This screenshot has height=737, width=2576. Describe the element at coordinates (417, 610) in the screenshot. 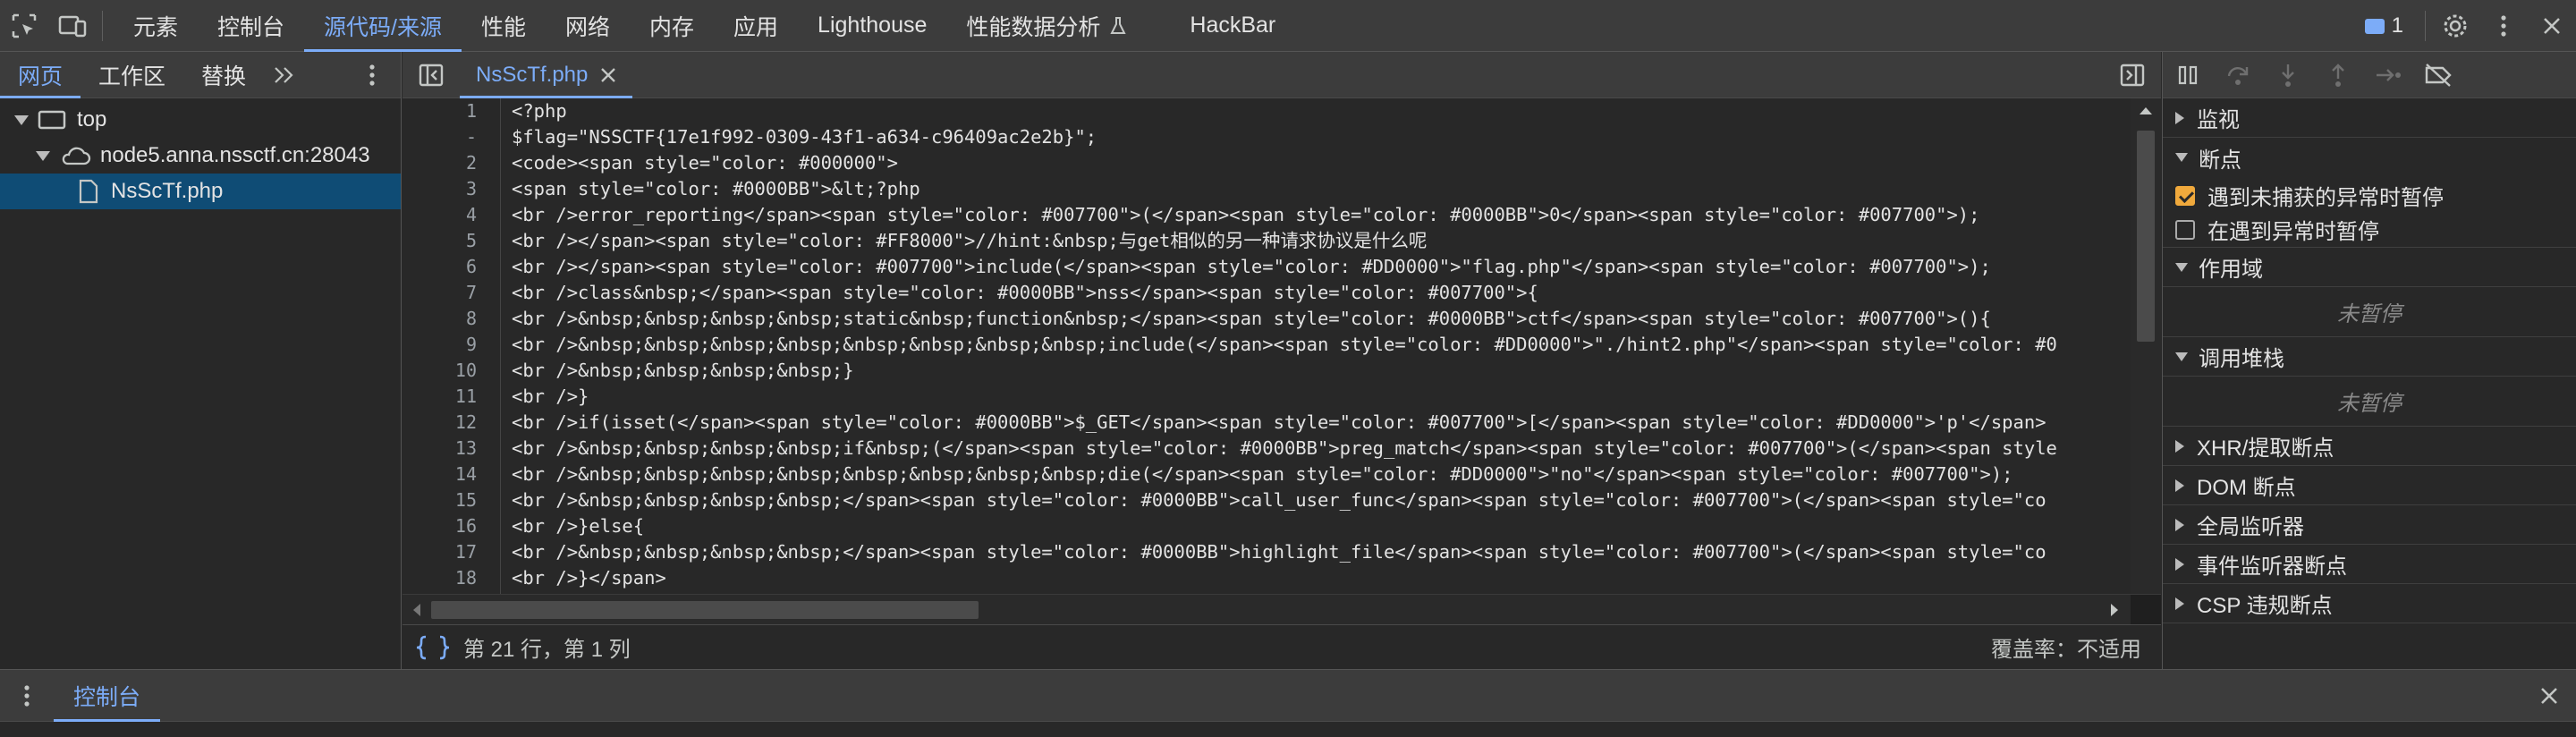

I see `scroll-left-arrow-icon` at that location.